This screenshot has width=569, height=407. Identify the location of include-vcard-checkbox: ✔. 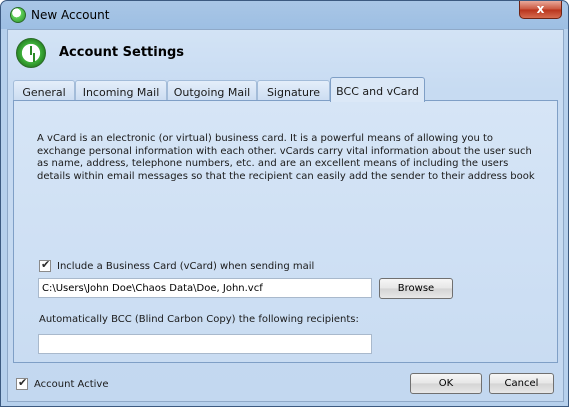
(45, 265).